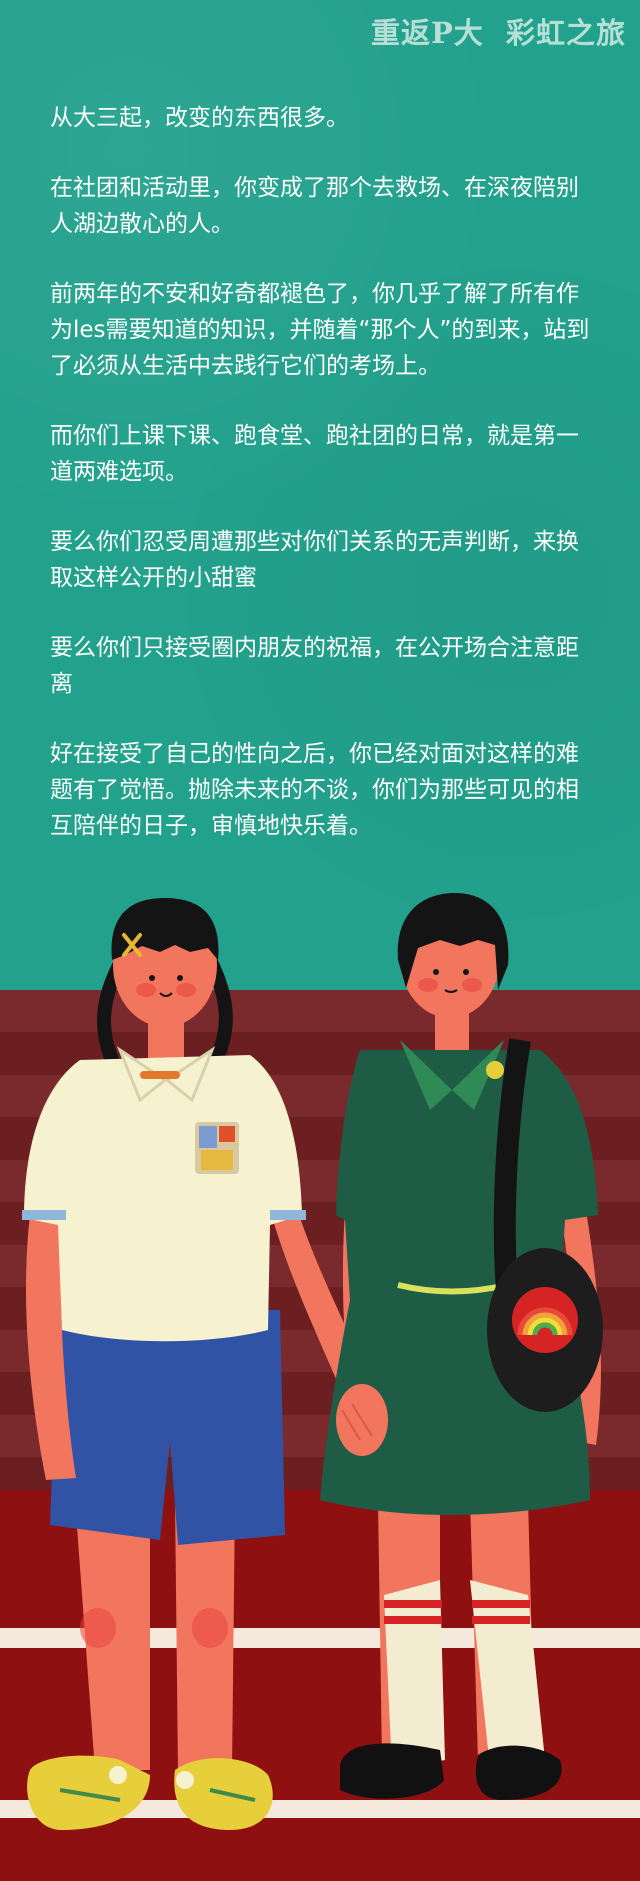 This screenshot has height=1881, width=640. What do you see at coordinates (362, 1420) in the screenshot?
I see `holding-hands` at bounding box center [362, 1420].